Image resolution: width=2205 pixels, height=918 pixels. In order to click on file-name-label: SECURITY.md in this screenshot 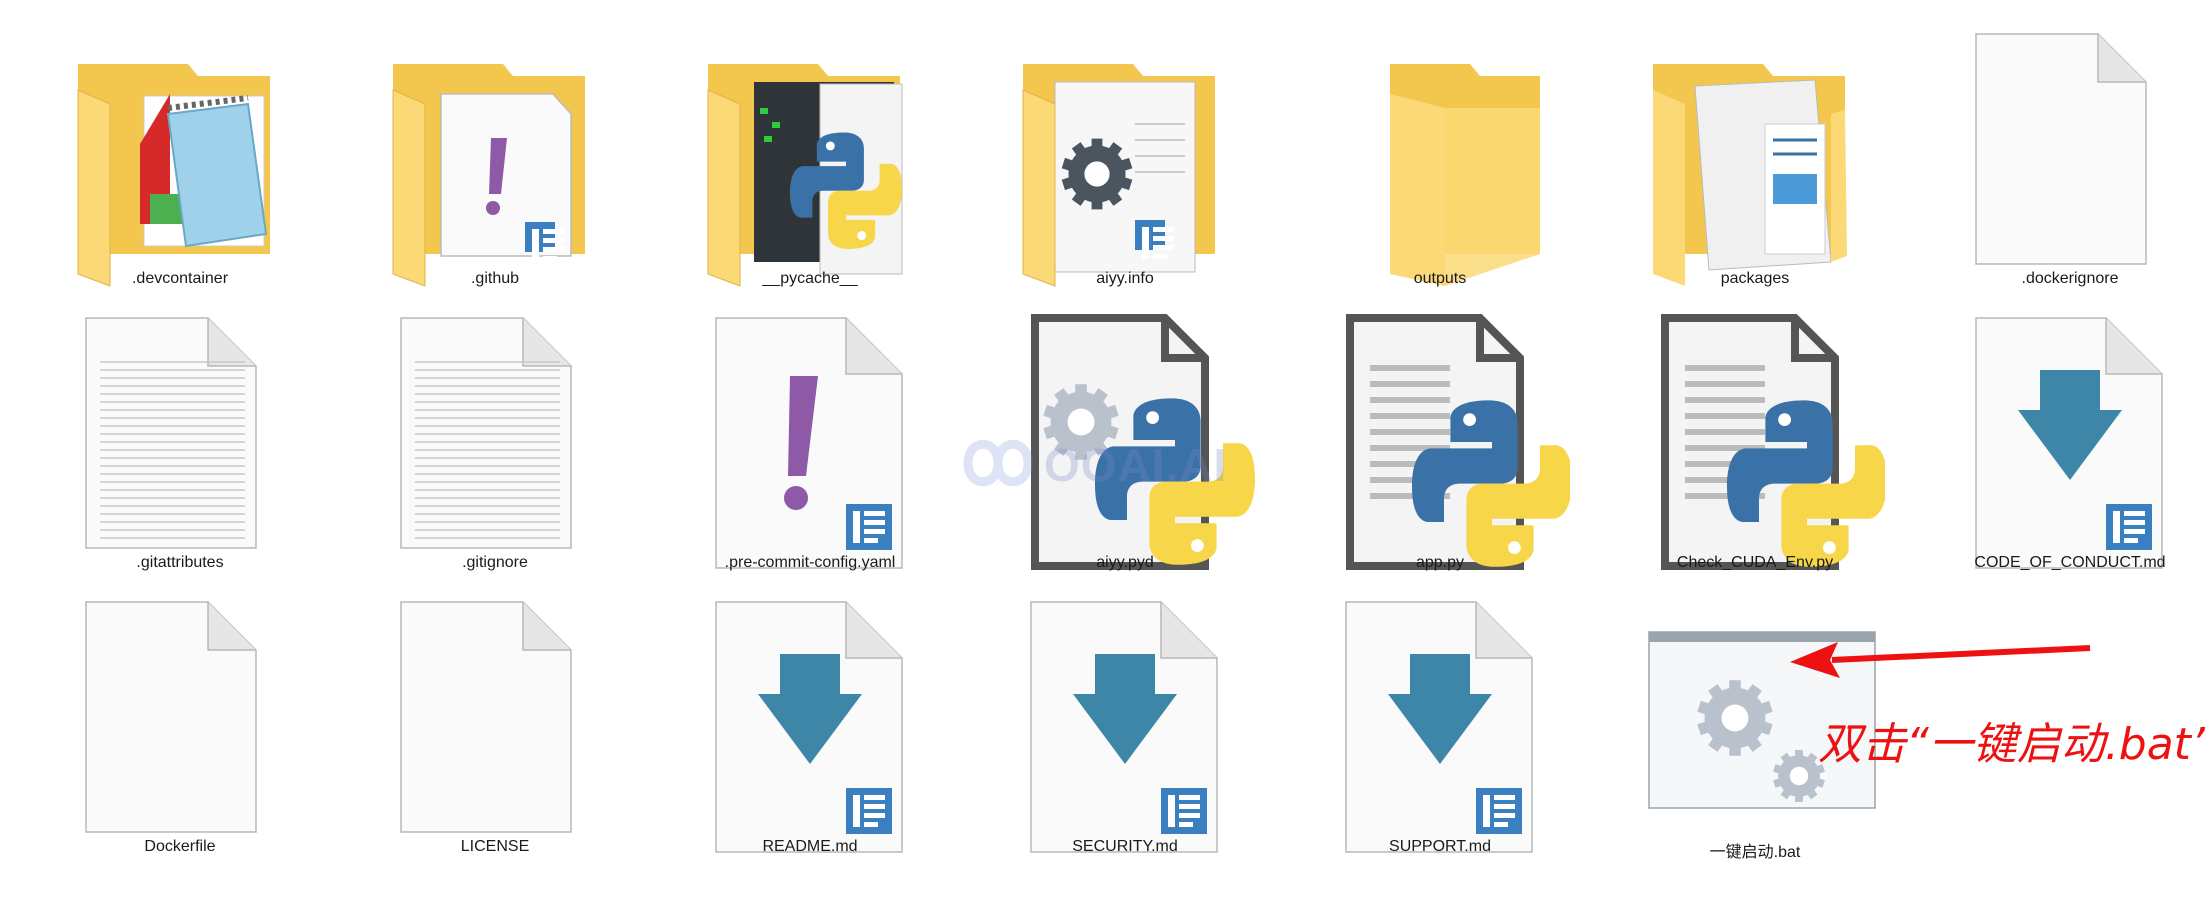, I will do `click(1125, 846)`.